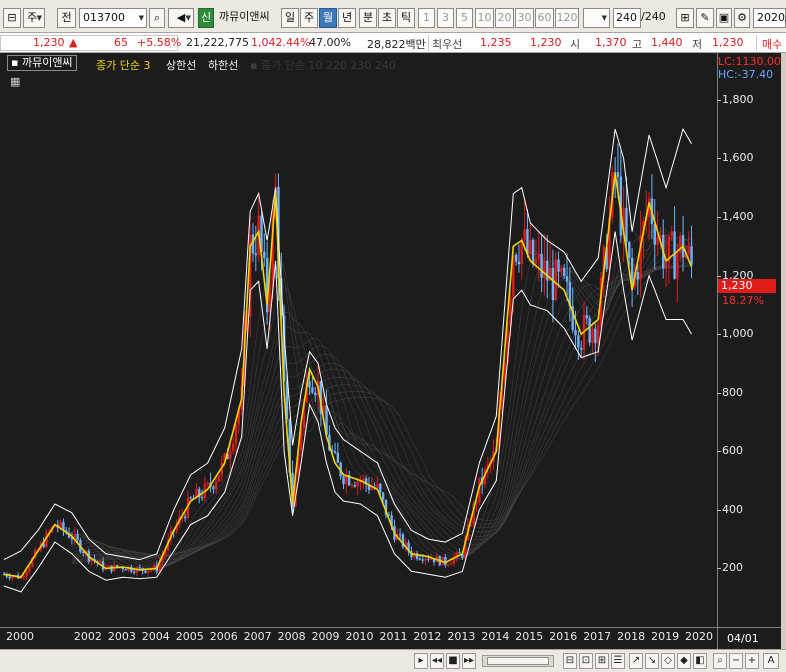 The image size is (786, 672). I want to click on current-price: 1,230, so click(49, 42).